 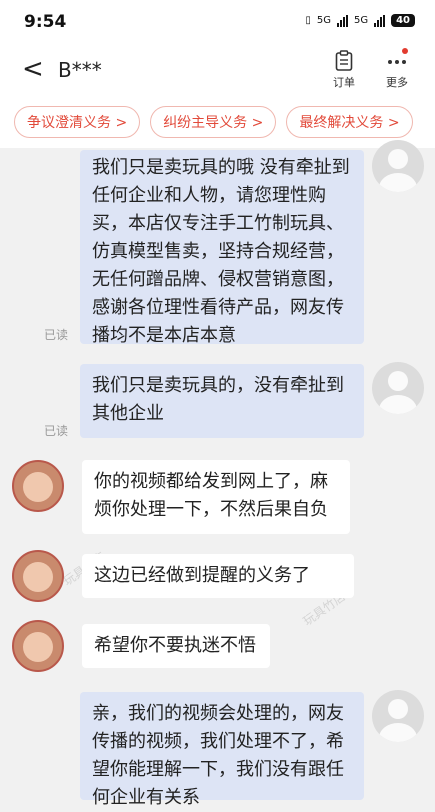 What do you see at coordinates (216, 497) in the screenshot?
I see `message-bubble-incoming: 你的视频都给发到网上了，麻烦你处理一下，不然后果自负` at bounding box center [216, 497].